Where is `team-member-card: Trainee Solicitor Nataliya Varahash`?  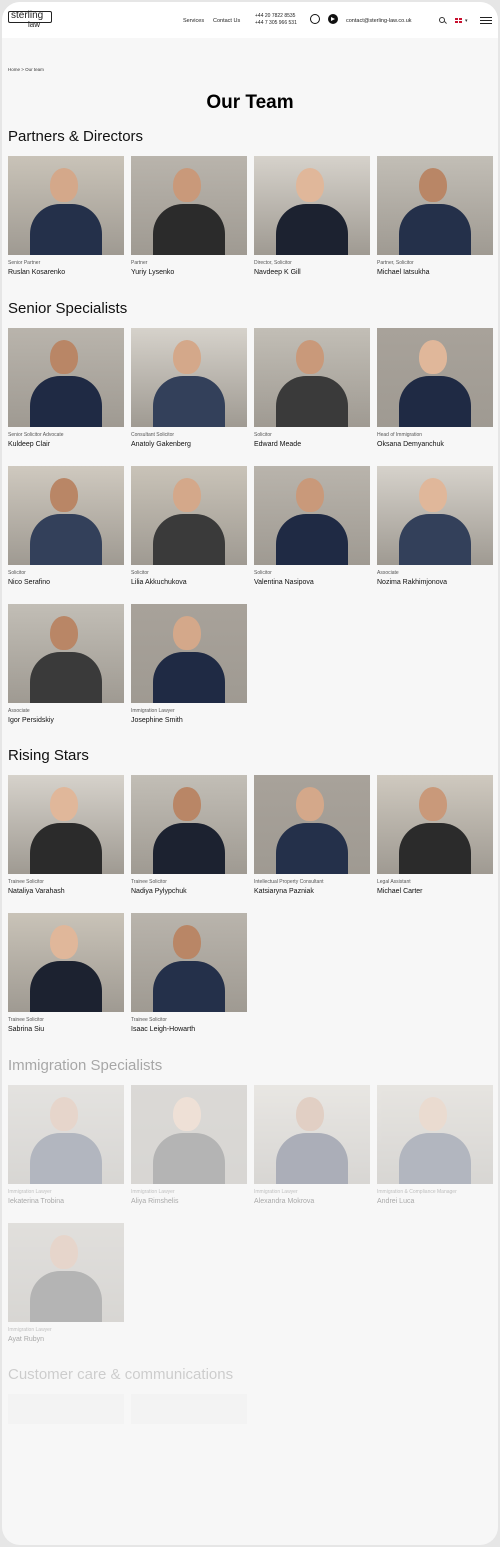
team-member-card: Trainee Solicitor Nataliya Varahash is located at coordinates (66, 835).